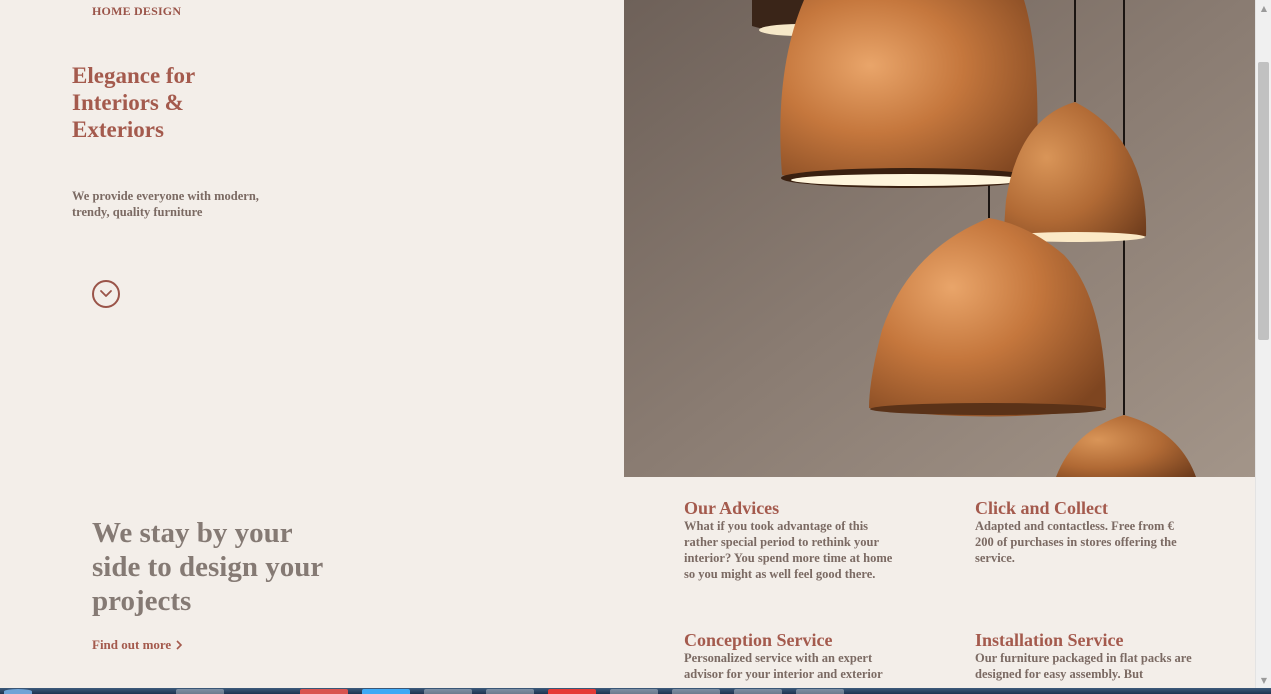 The image size is (1271, 694). What do you see at coordinates (1085, 640) in the screenshot?
I see `service-title: Installation Service` at bounding box center [1085, 640].